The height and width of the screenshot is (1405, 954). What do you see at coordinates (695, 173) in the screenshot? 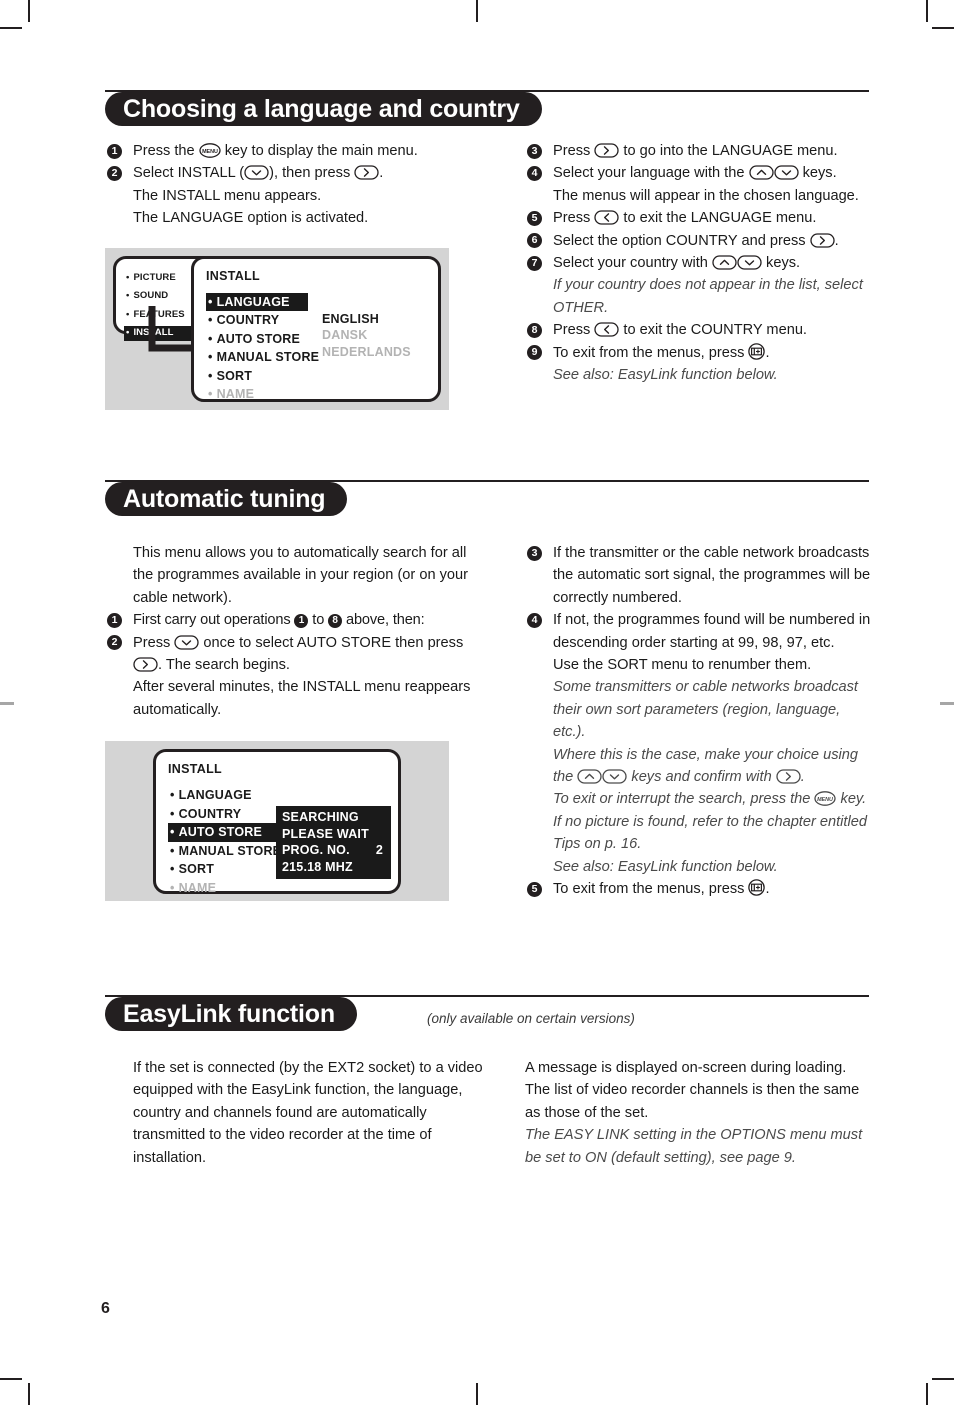
I see `step-text: Select your language with the keys.` at bounding box center [695, 173].